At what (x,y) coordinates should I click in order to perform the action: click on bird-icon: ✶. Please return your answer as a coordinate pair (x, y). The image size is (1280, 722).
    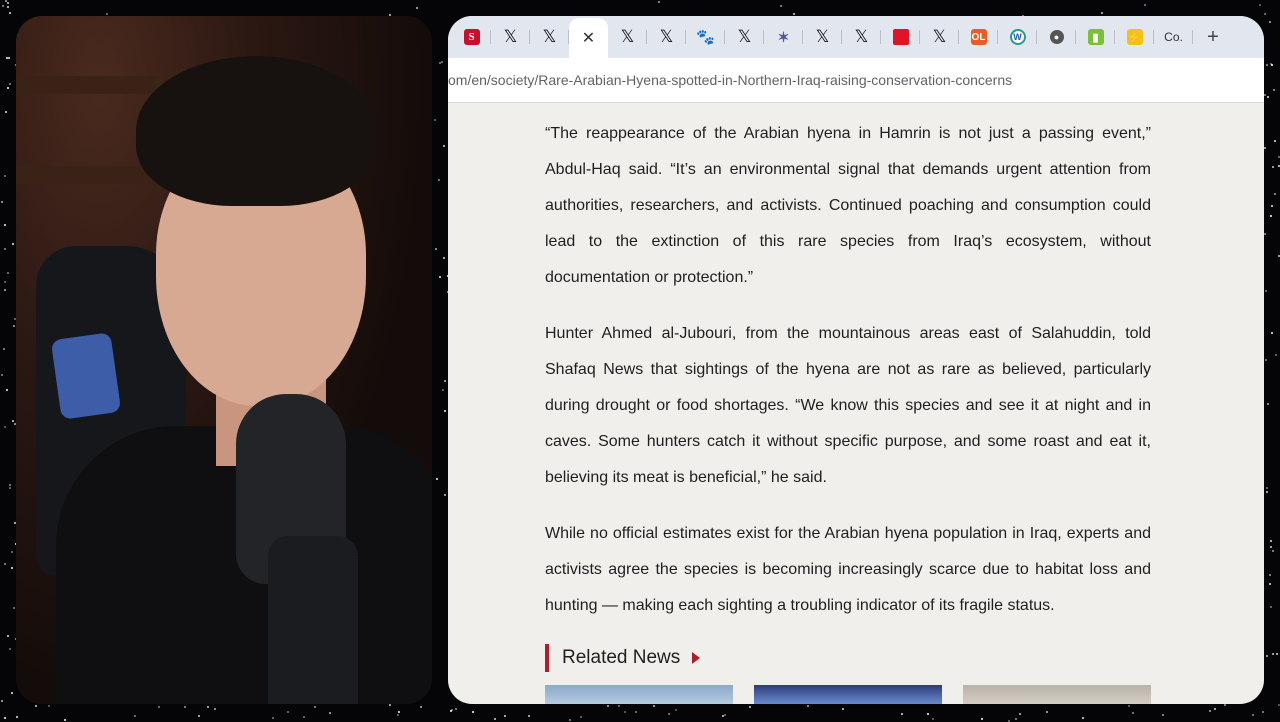
    Looking at the image, I should click on (783, 36).